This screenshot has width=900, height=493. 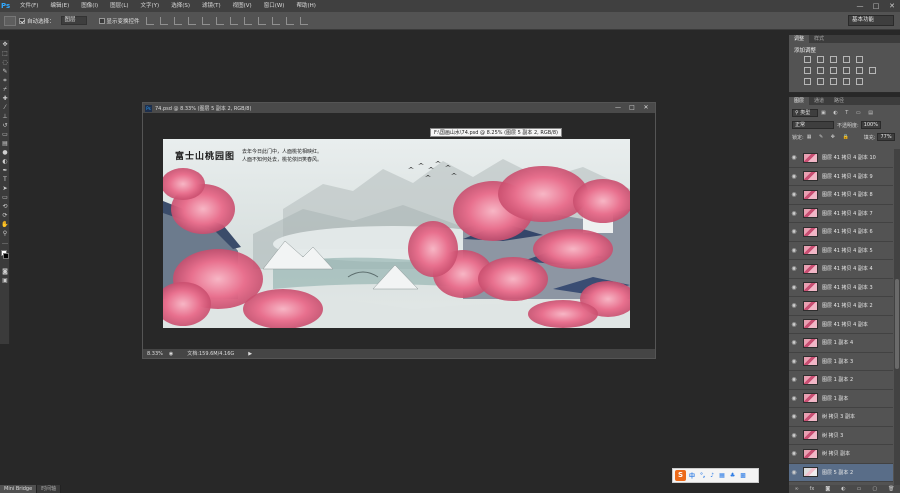 I want to click on menu-item: 滤镜(T), so click(x=211, y=6).